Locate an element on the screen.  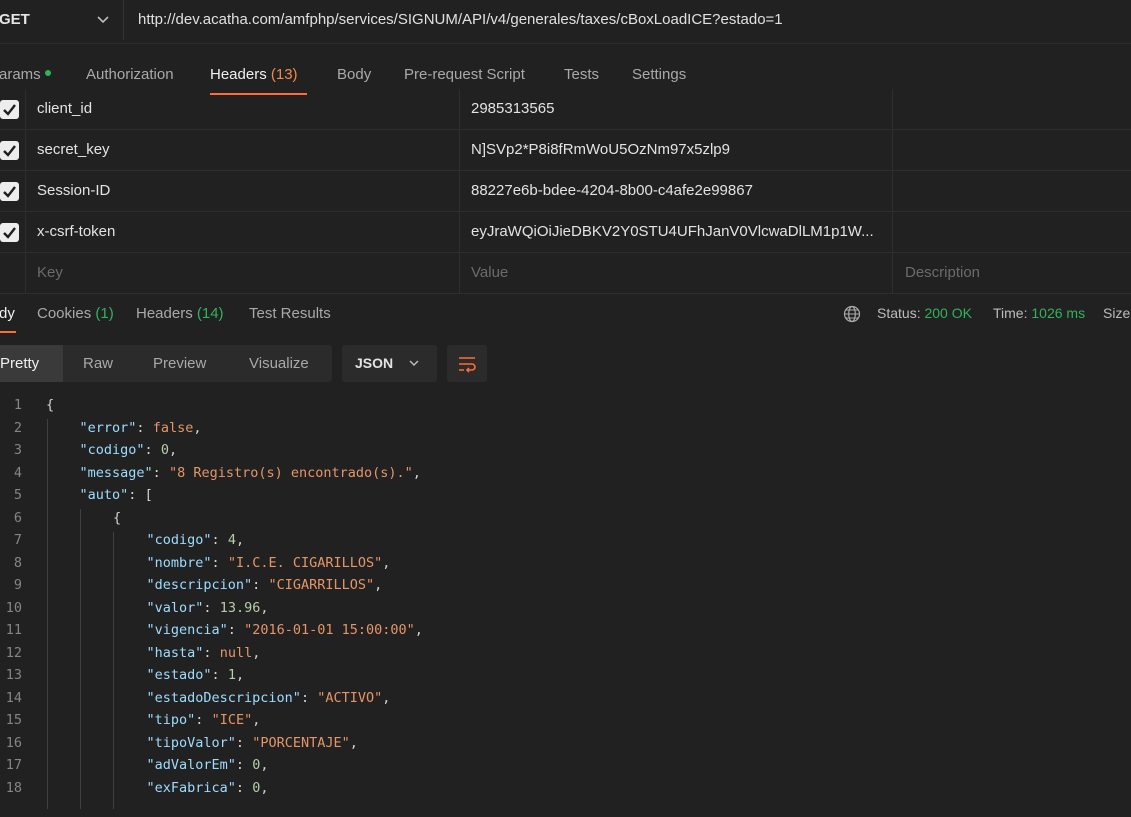
new-value-input: Value is located at coordinates (489, 272).